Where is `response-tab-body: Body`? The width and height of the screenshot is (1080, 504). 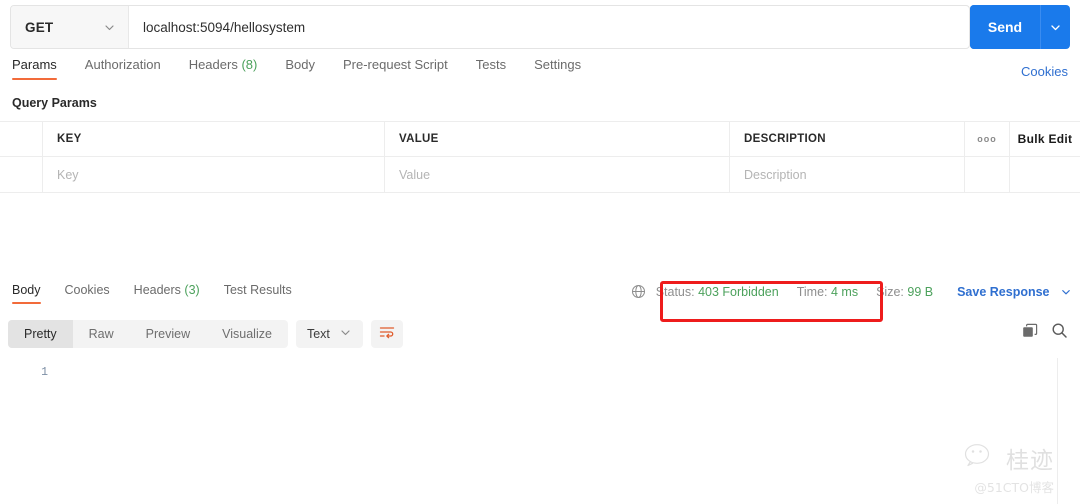 response-tab-body: Body is located at coordinates (30, 293).